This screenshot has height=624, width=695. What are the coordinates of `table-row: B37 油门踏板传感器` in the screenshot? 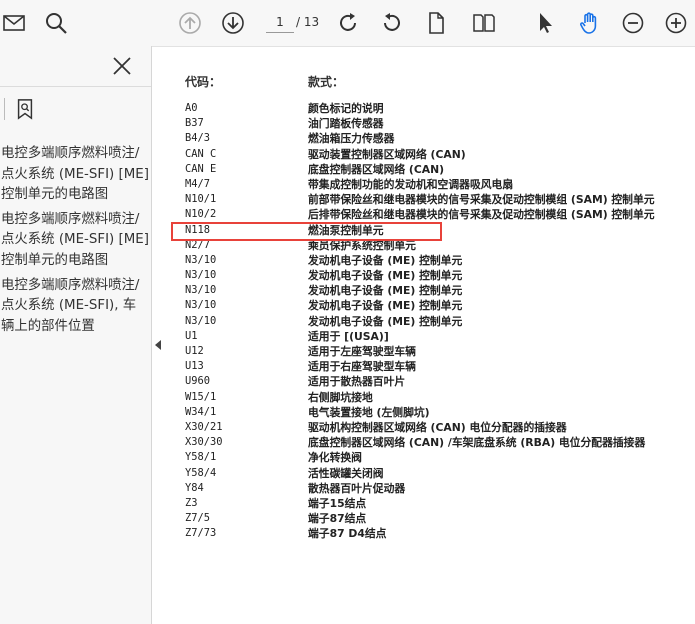 It's located at (440, 123).